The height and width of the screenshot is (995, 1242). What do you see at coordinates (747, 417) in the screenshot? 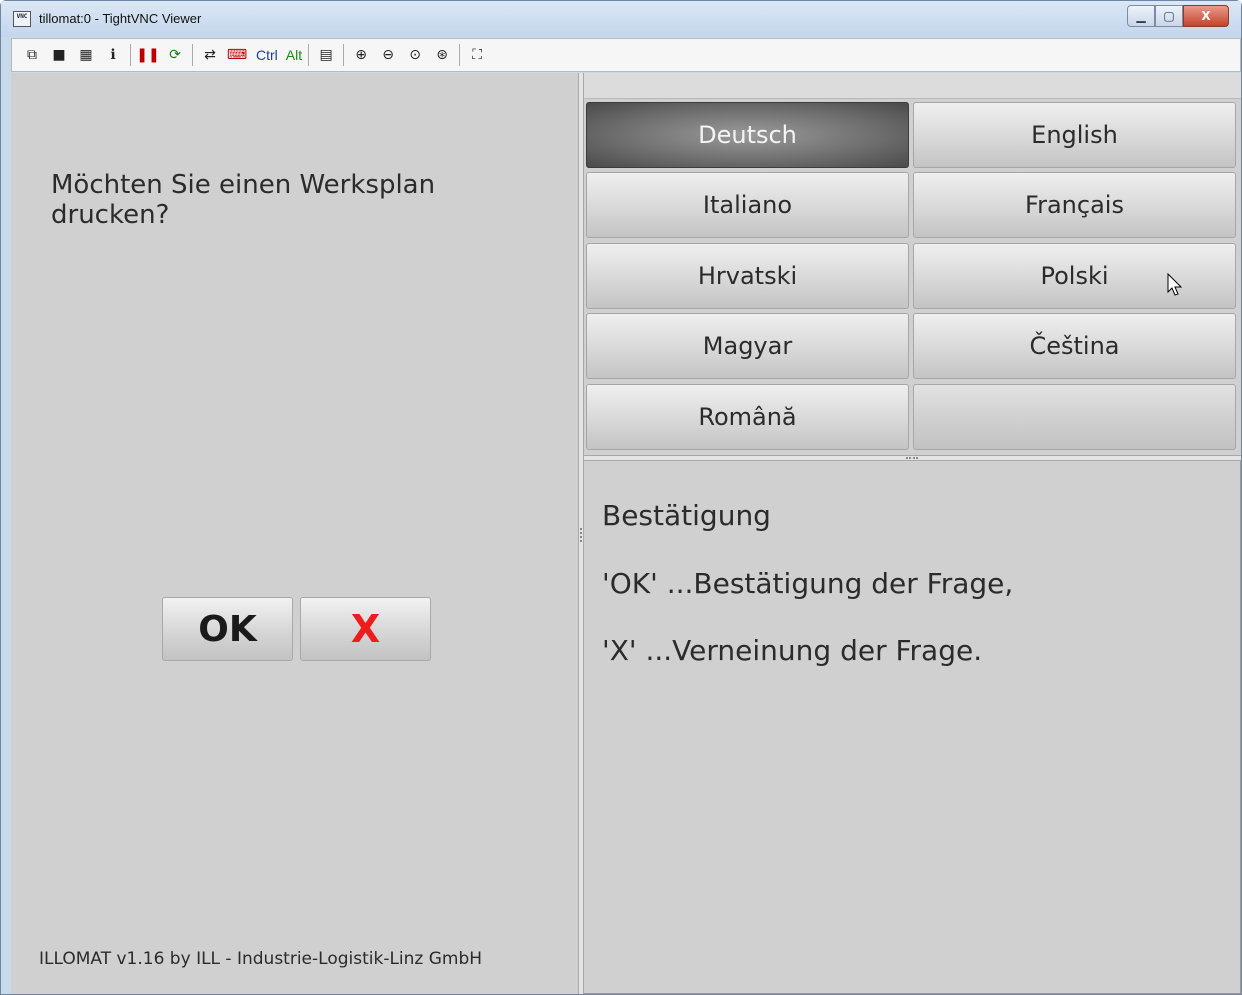
I see `language-button-romana: Română` at bounding box center [747, 417].